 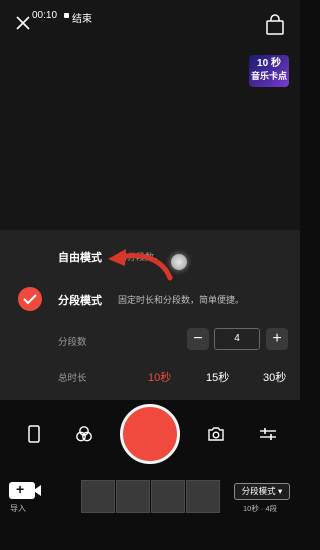 I want to click on segment-count-value: 4, so click(x=237, y=339).